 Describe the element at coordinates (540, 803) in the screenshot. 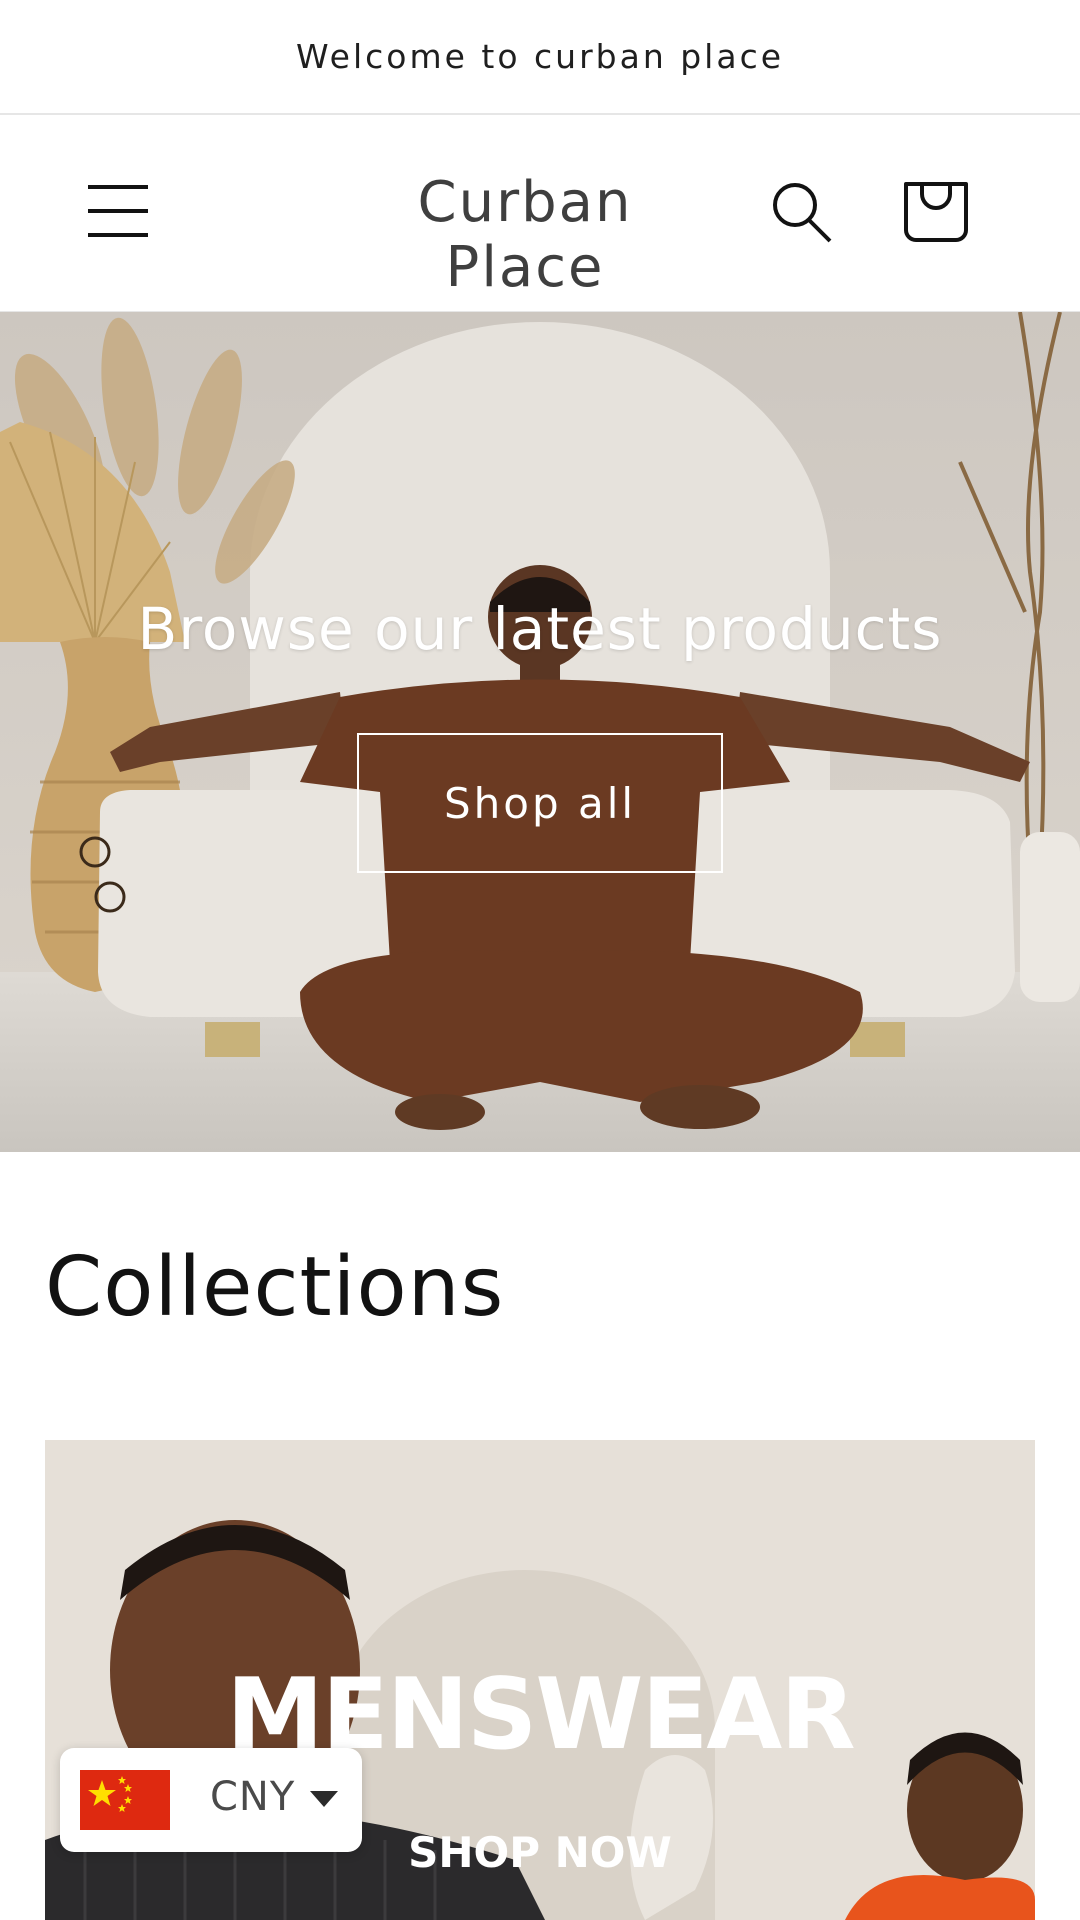

I see `shop-all-button: Shop all` at that location.